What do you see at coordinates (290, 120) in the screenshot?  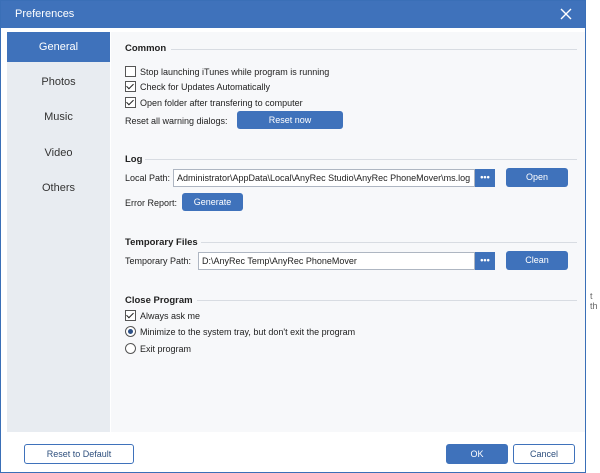 I see `reset-now-button: Reset now` at bounding box center [290, 120].